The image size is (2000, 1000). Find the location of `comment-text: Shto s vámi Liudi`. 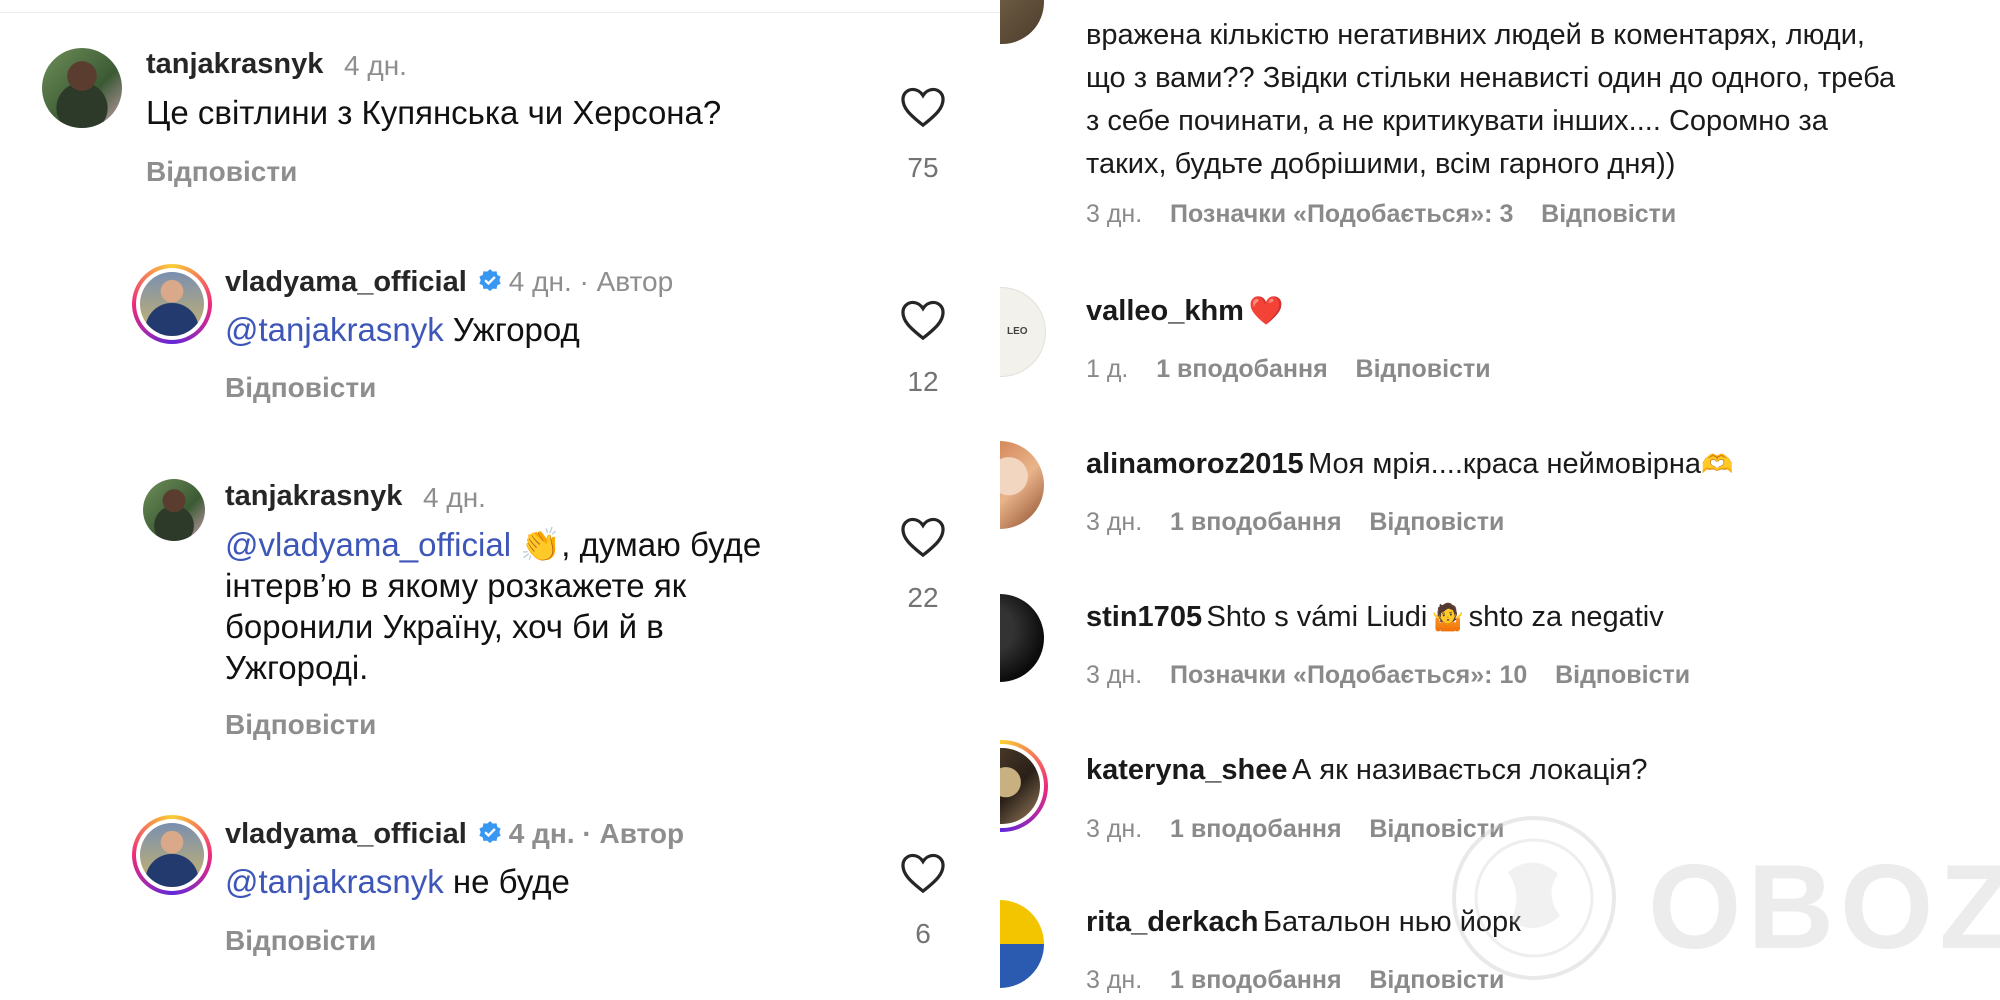

comment-text: Shto s vámi Liudi is located at coordinates (1317, 617).